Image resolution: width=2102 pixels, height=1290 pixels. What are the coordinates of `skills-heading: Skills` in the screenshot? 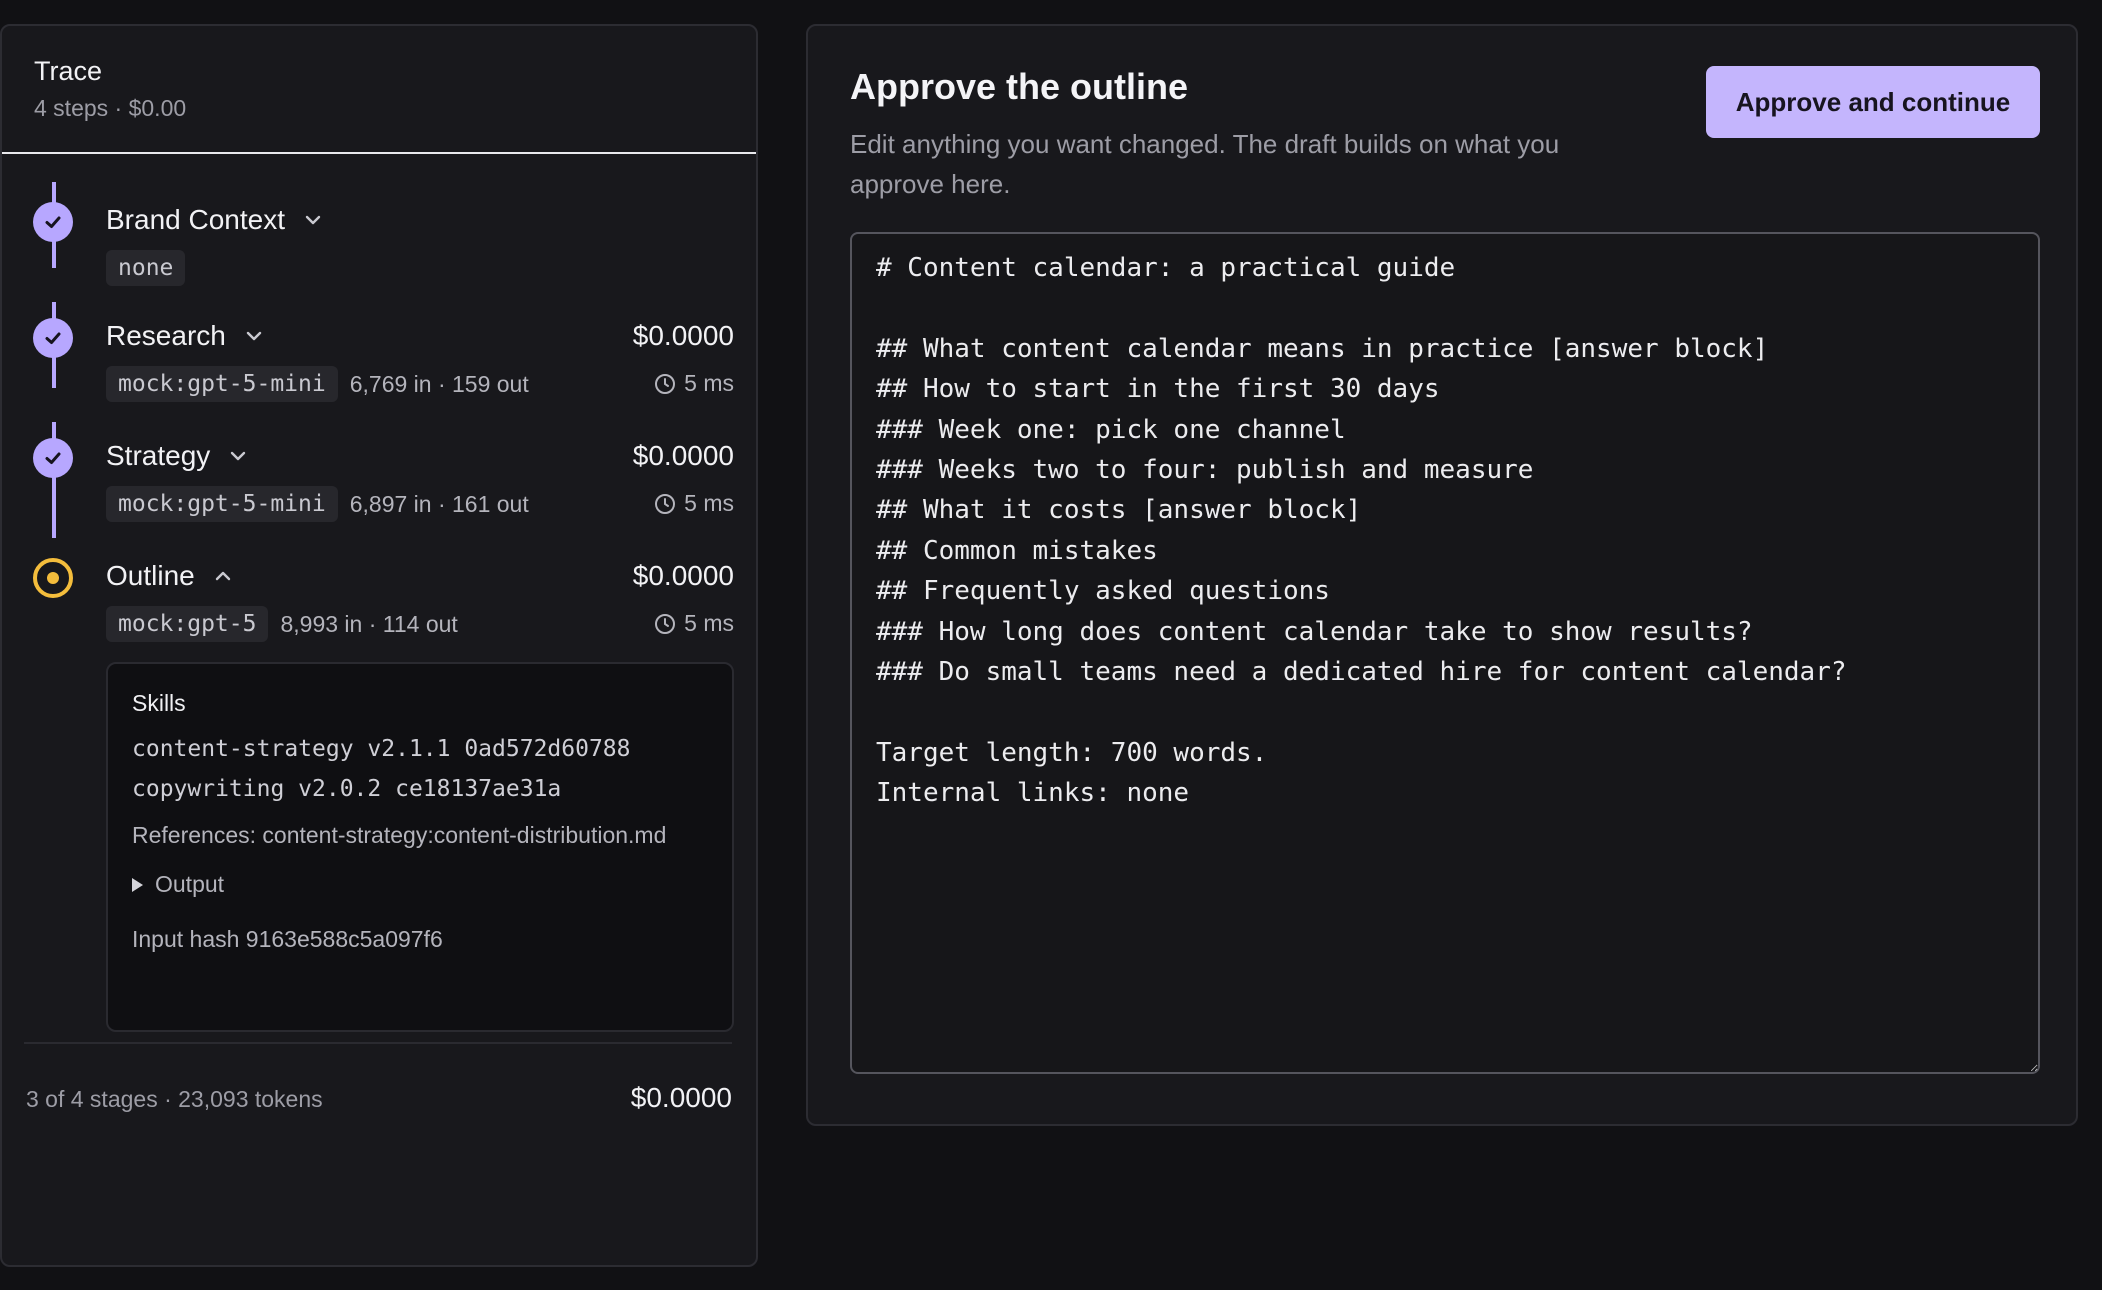 It's located at (159, 703).